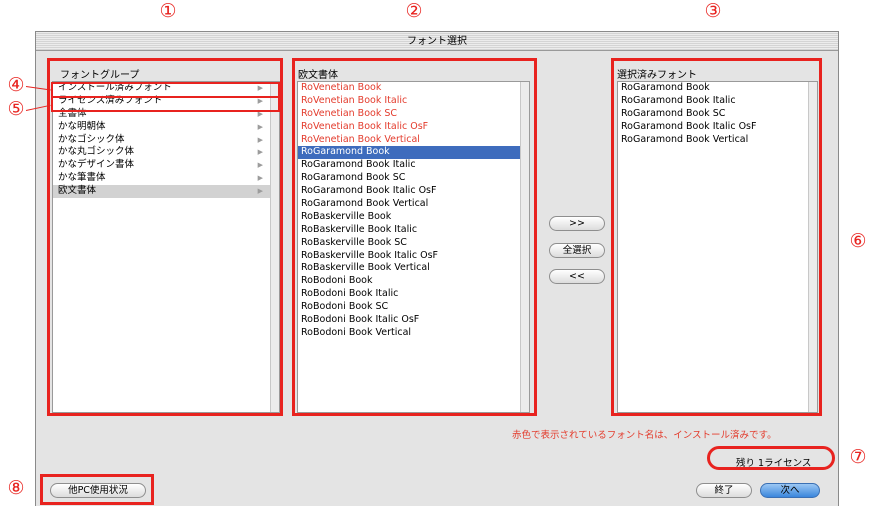  Describe the element at coordinates (577, 223) in the screenshot. I see `add-font-button: >>` at that location.